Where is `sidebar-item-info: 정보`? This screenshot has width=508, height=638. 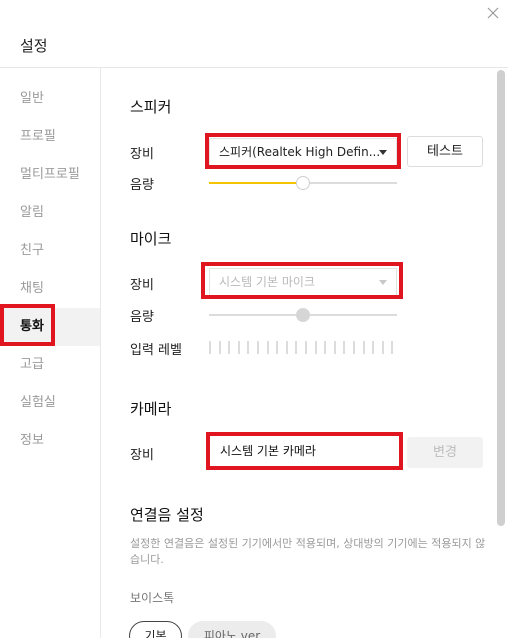
sidebar-item-info: 정보 is located at coordinates (50, 441).